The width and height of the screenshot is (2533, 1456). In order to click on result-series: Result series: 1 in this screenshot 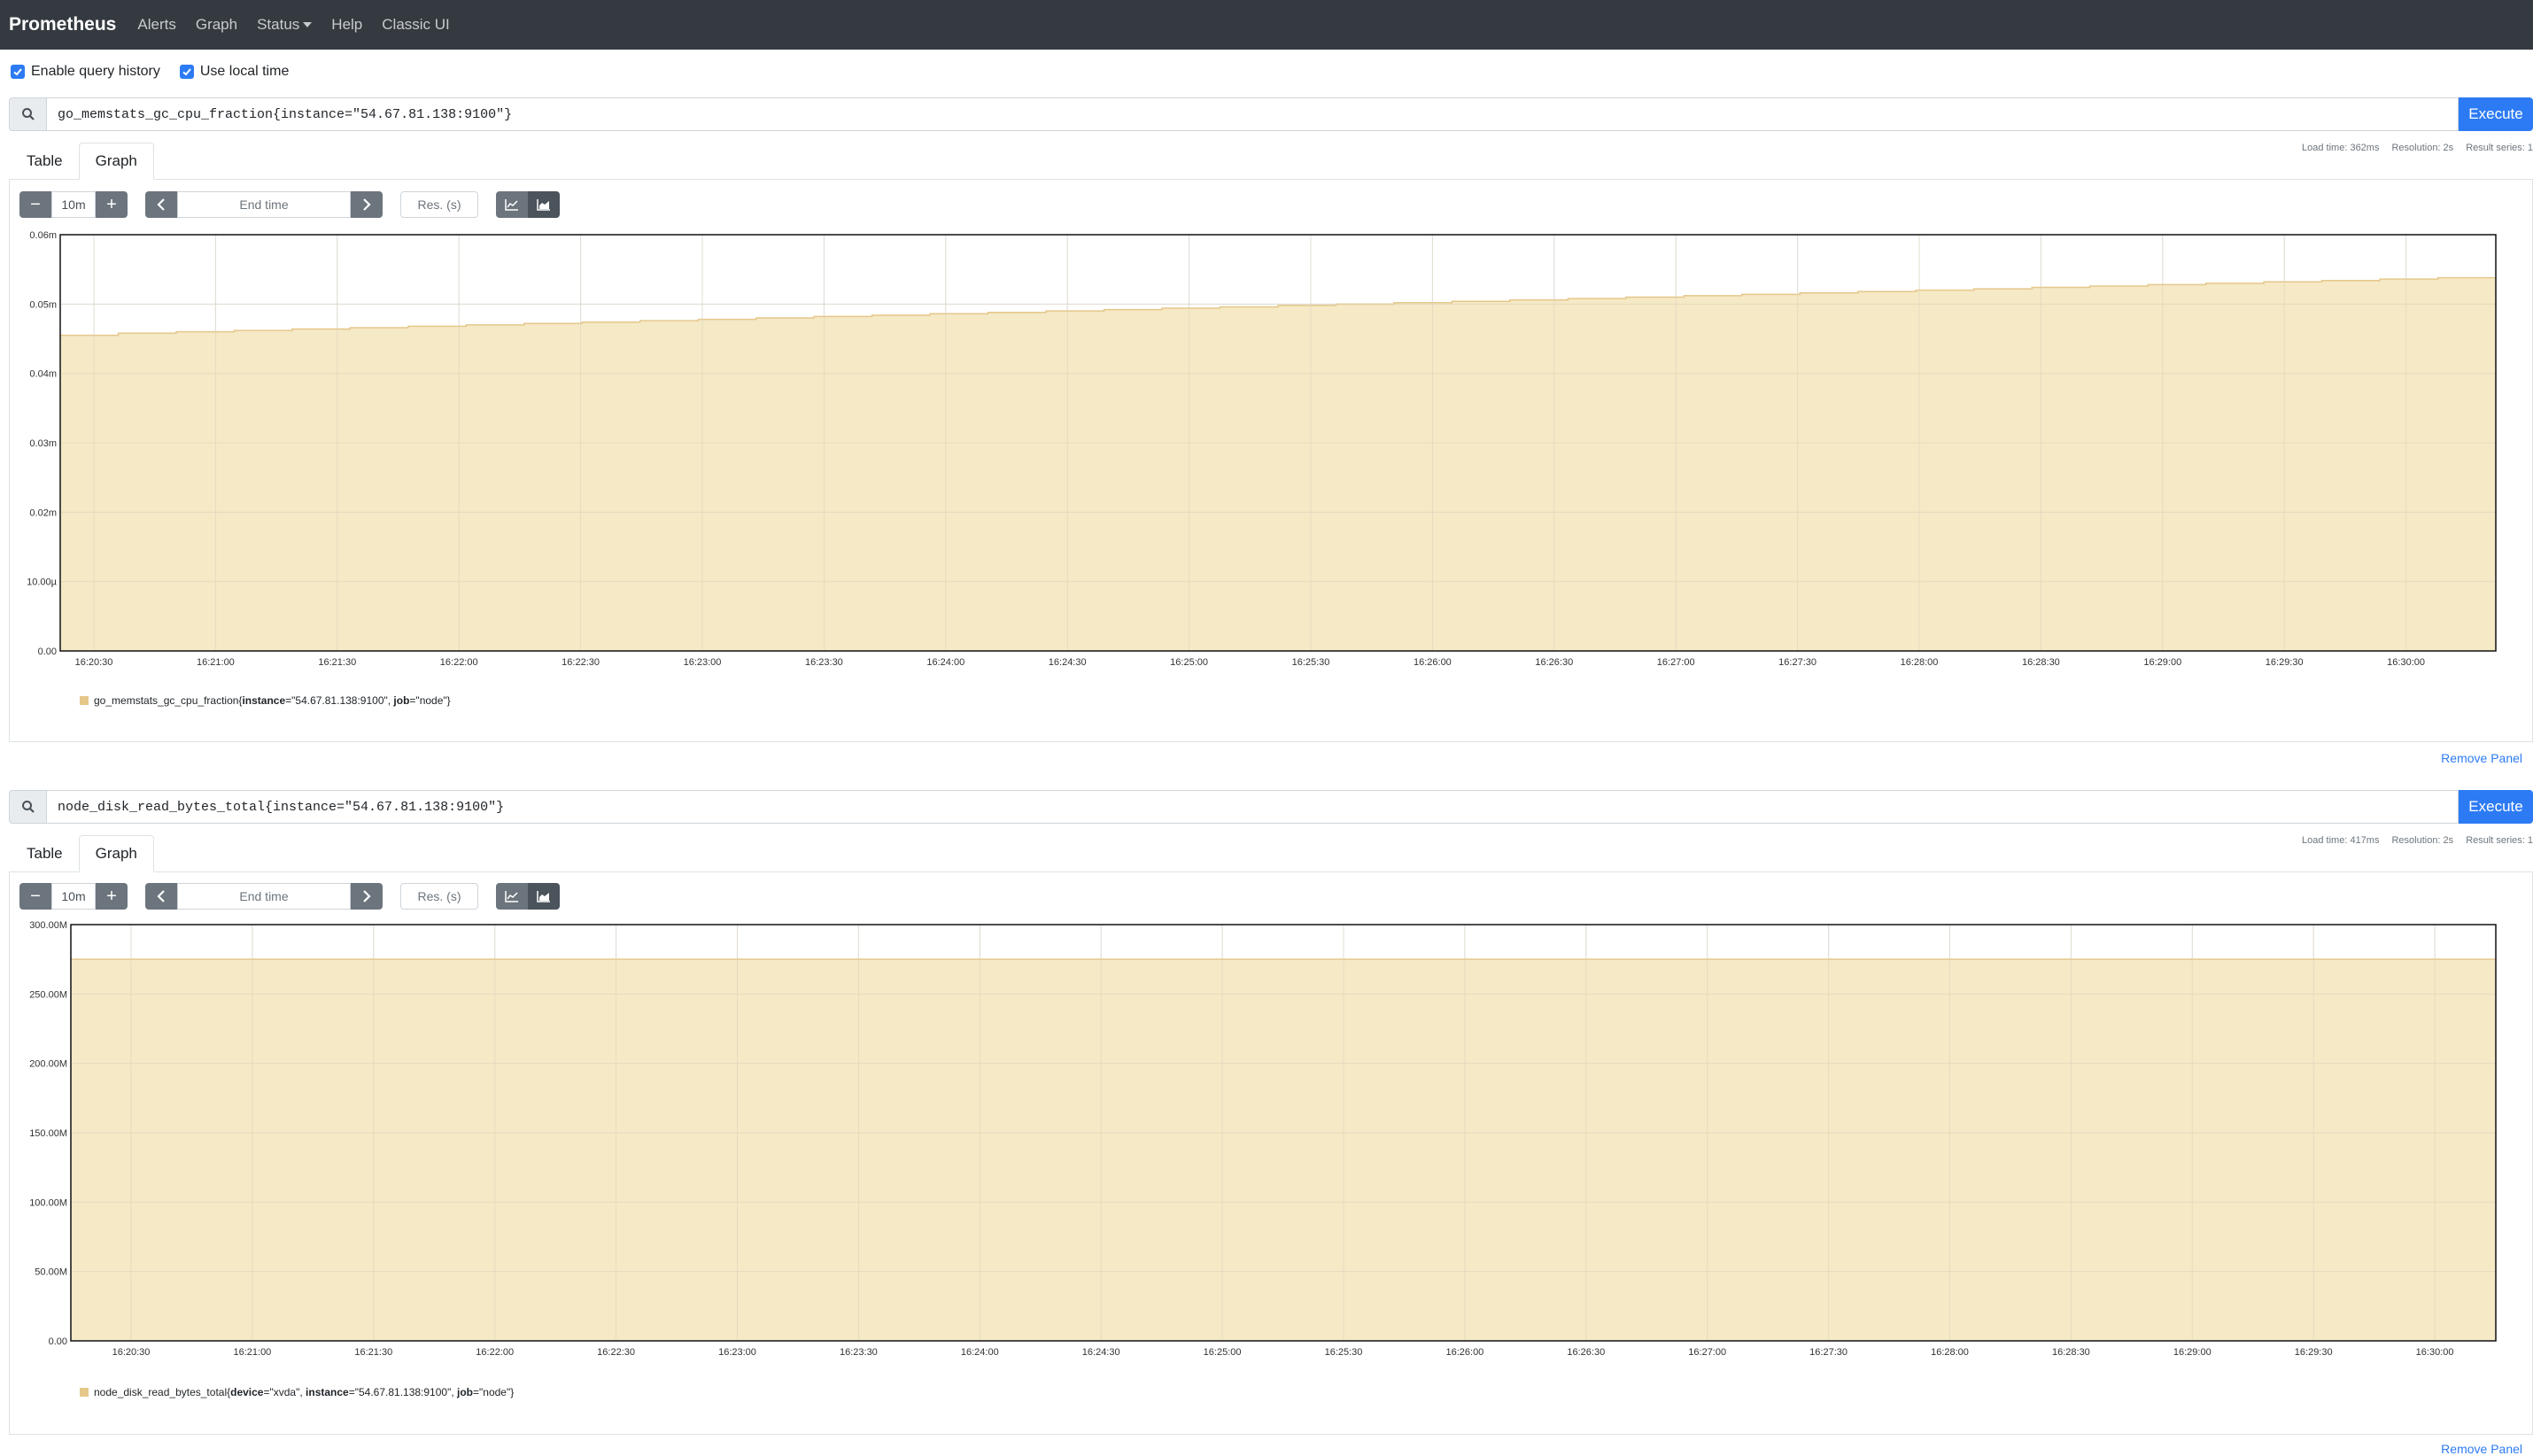, I will do `click(2499, 148)`.